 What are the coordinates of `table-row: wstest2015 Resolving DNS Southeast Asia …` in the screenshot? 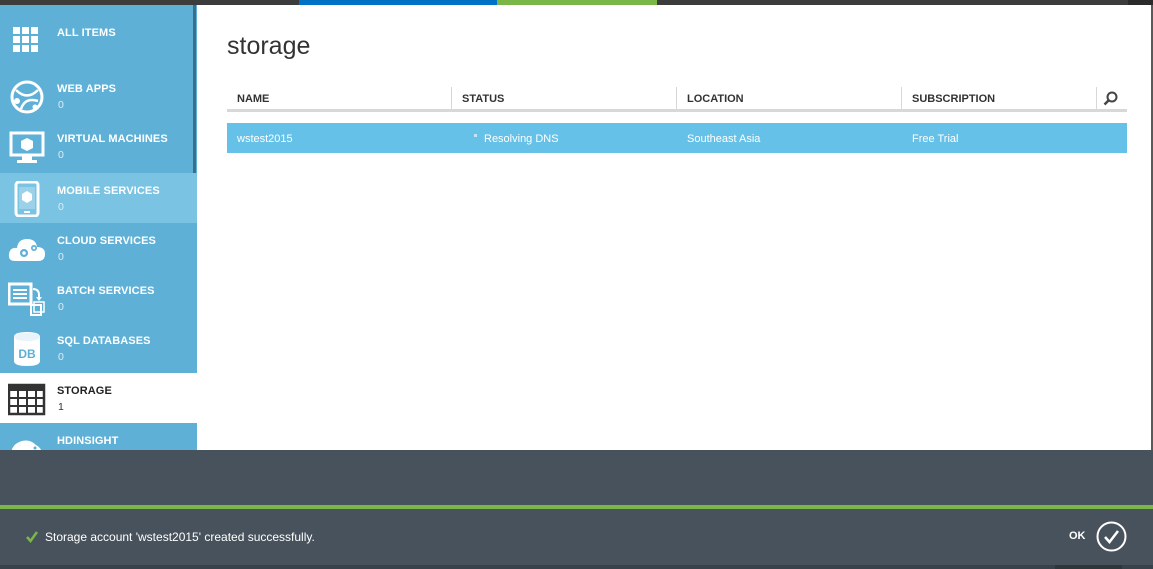 It's located at (677, 138).